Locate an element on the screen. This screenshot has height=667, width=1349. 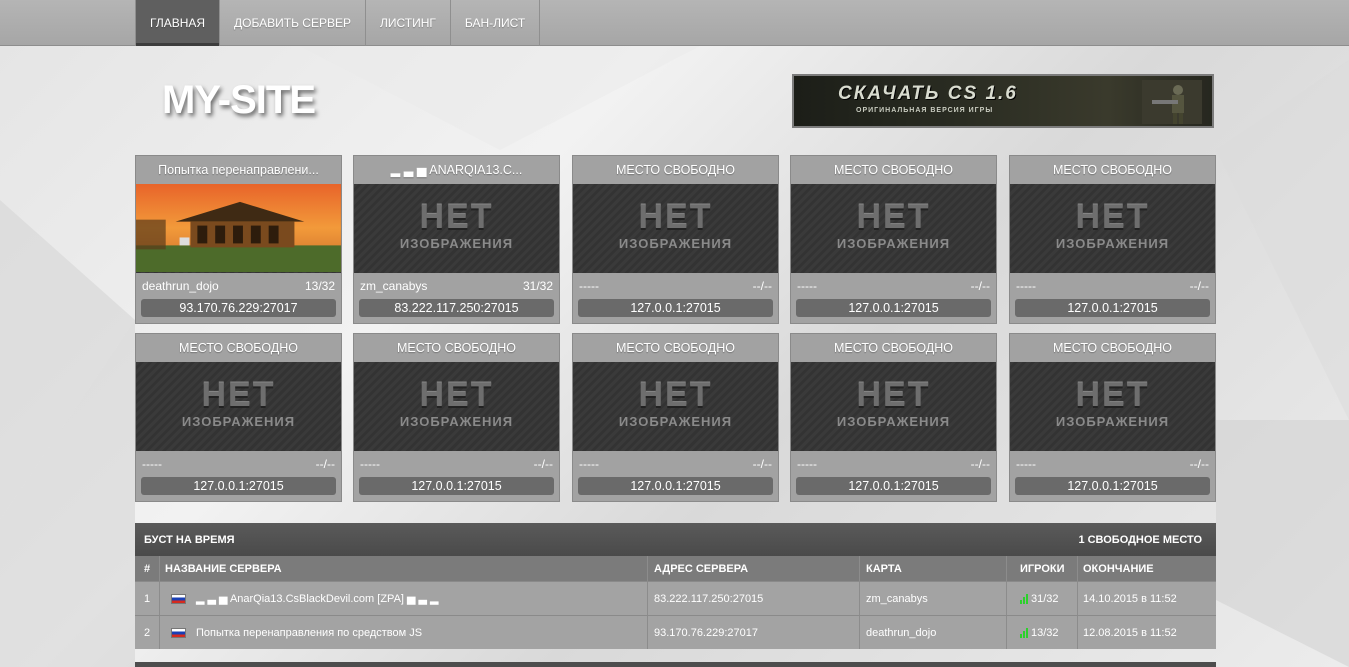
nav-add-server: ДОБАВИТЬ СЕРВЕР is located at coordinates (293, 23).